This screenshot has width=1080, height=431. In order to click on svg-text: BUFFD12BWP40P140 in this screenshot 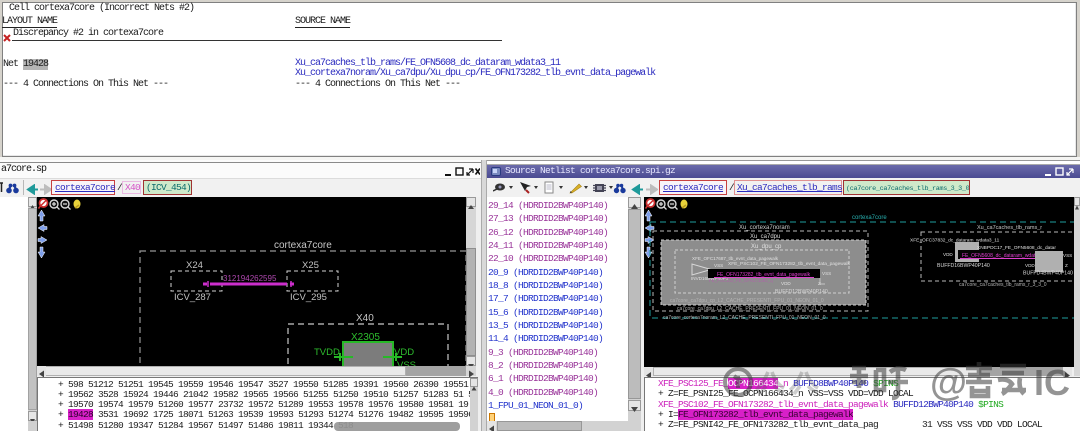, I will do `click(801, 292)`.